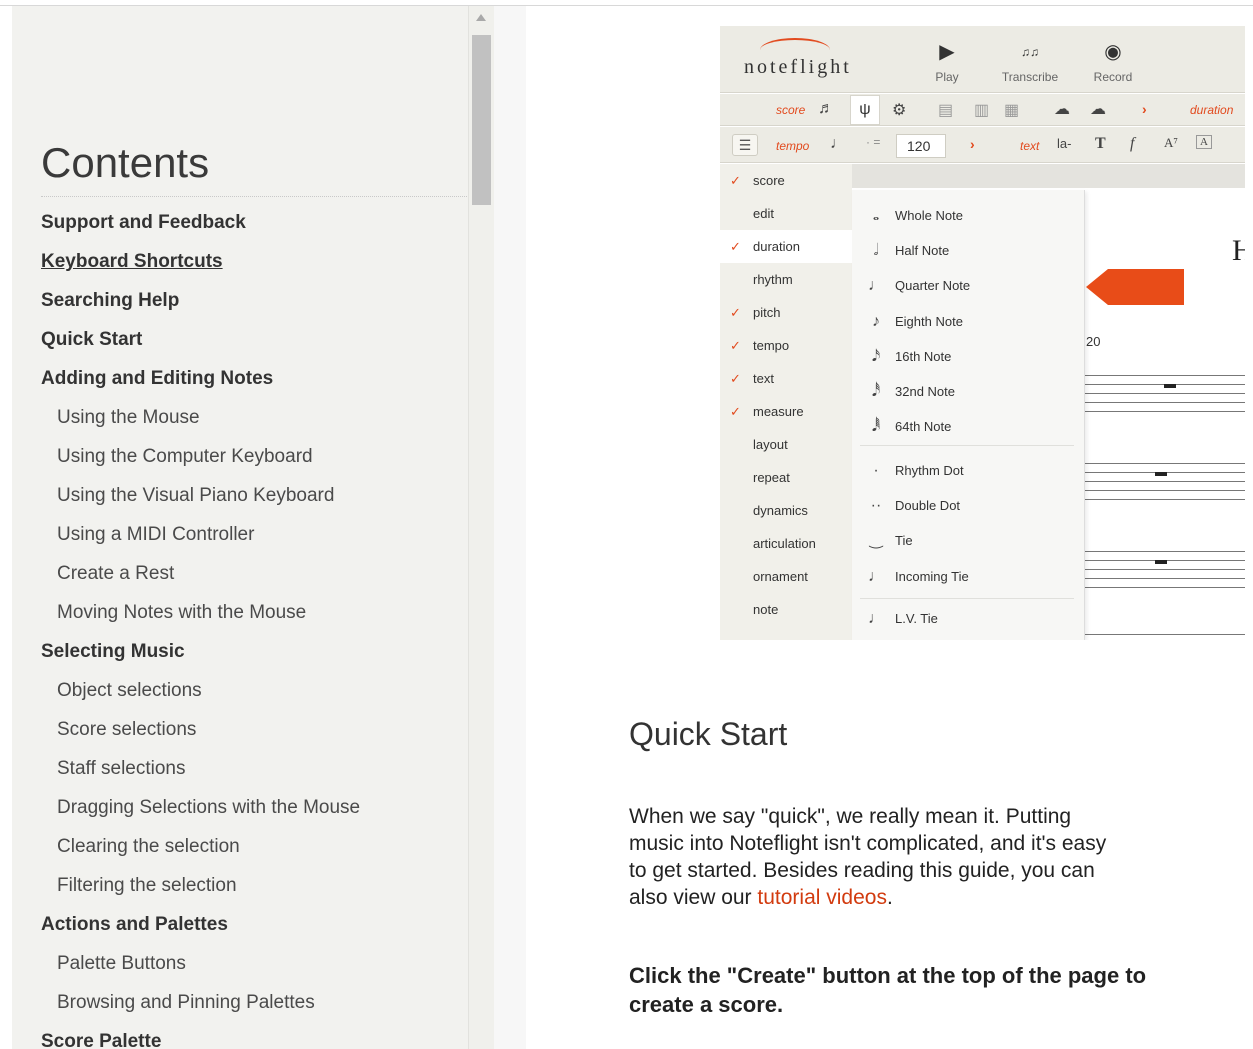  What do you see at coordinates (1171, 142) in the screenshot?
I see `superscript-icon: A⁷` at bounding box center [1171, 142].